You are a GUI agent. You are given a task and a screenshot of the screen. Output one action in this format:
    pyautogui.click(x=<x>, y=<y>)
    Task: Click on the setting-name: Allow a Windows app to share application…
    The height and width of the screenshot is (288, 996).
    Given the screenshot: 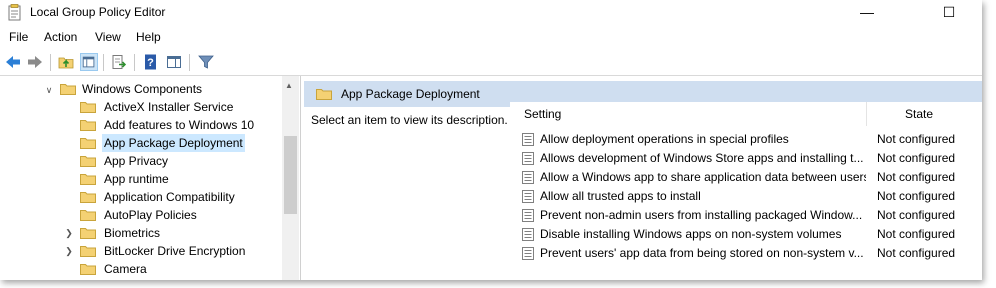 What is the action you would take?
    pyautogui.click(x=703, y=177)
    